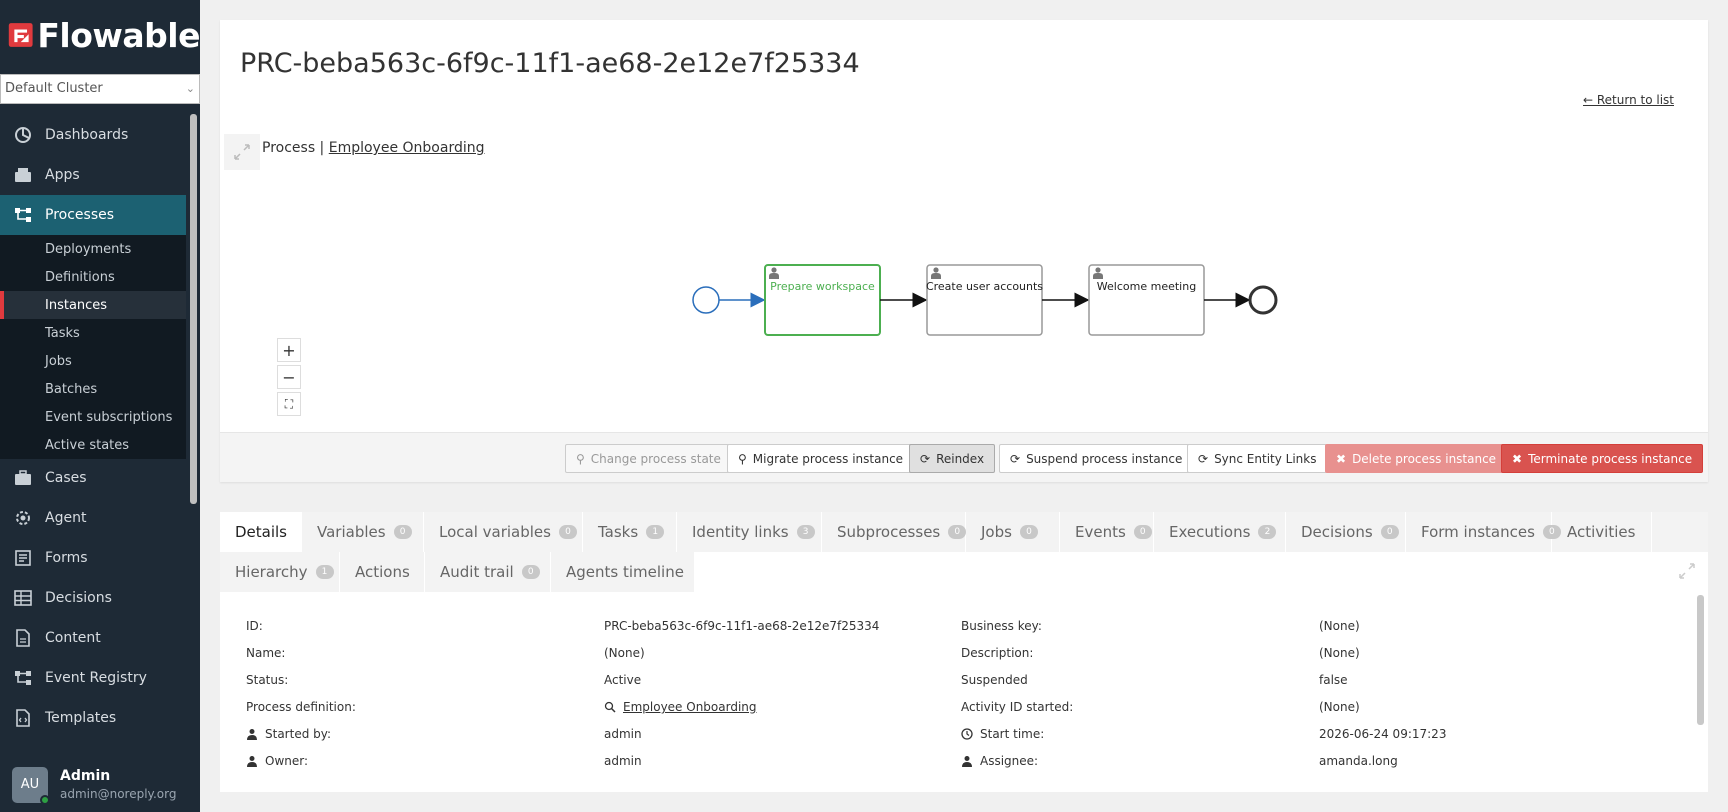 The width and height of the screenshot is (1728, 812). Describe the element at coordinates (93, 558) in the screenshot. I see `nav-item-forms: Forms` at that location.